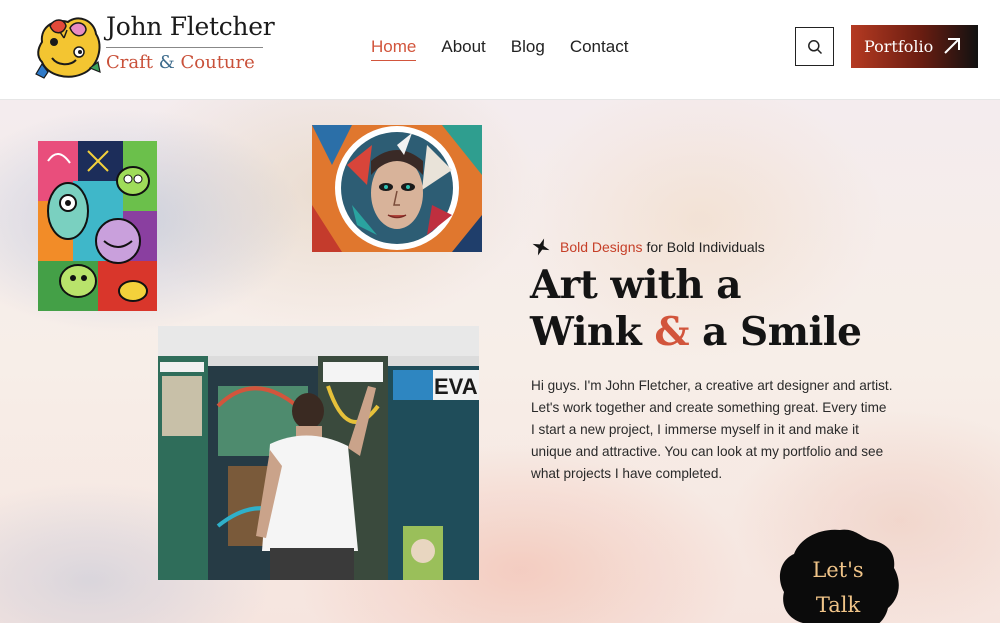 This screenshot has width=1000, height=623. I want to click on search-button, so click(814, 46).